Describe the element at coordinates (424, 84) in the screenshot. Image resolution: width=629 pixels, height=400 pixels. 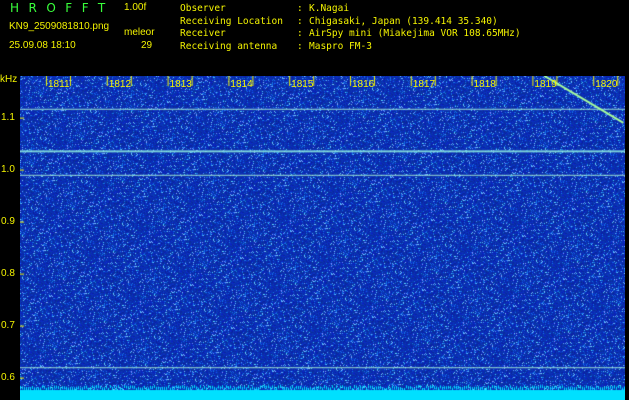
I see `x-tick-label: 1817` at that location.